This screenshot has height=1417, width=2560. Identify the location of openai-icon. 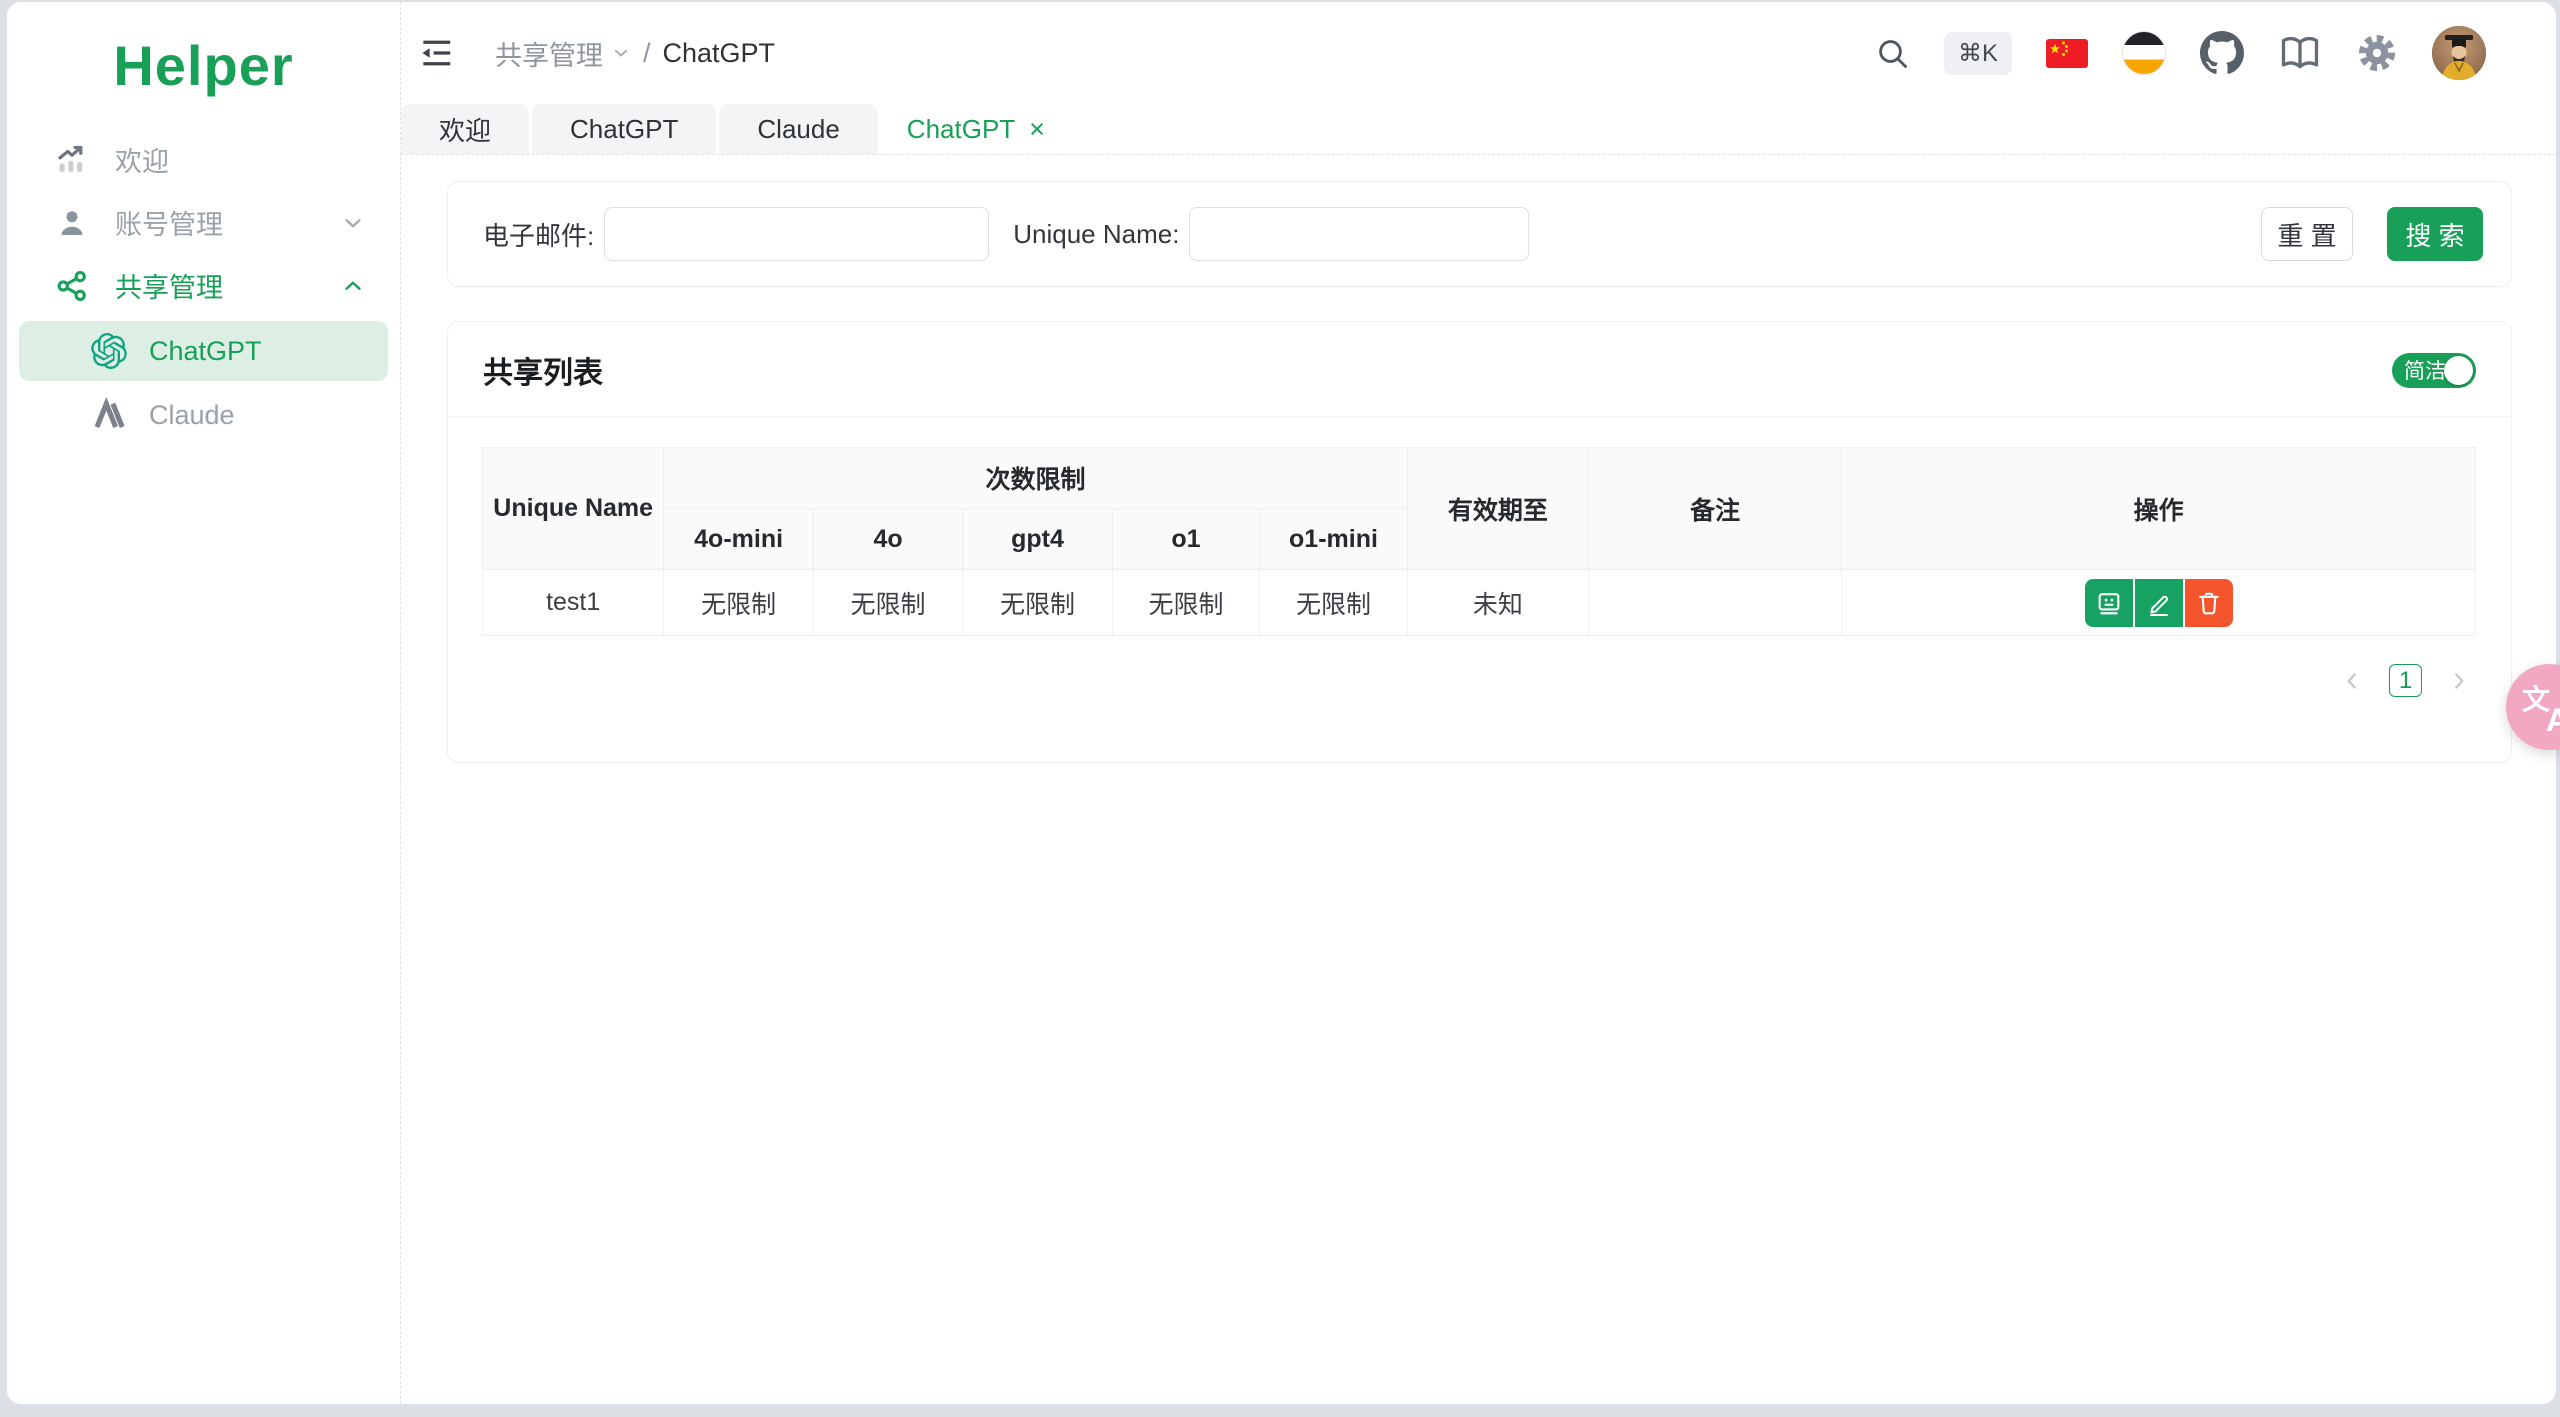
(109, 351).